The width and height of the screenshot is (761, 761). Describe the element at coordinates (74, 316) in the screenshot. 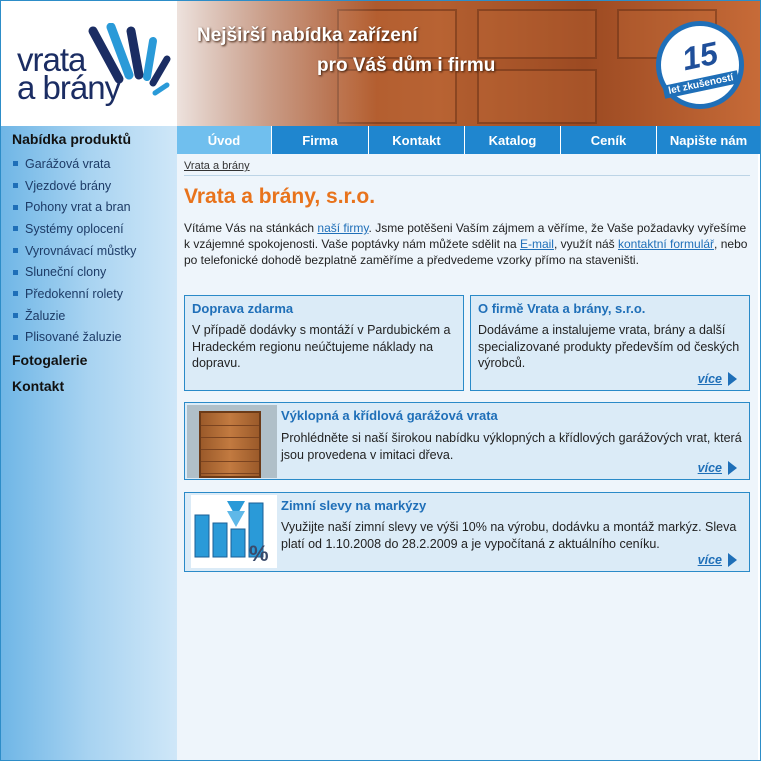

I see `sidebar-item: Žaluzie` at that location.